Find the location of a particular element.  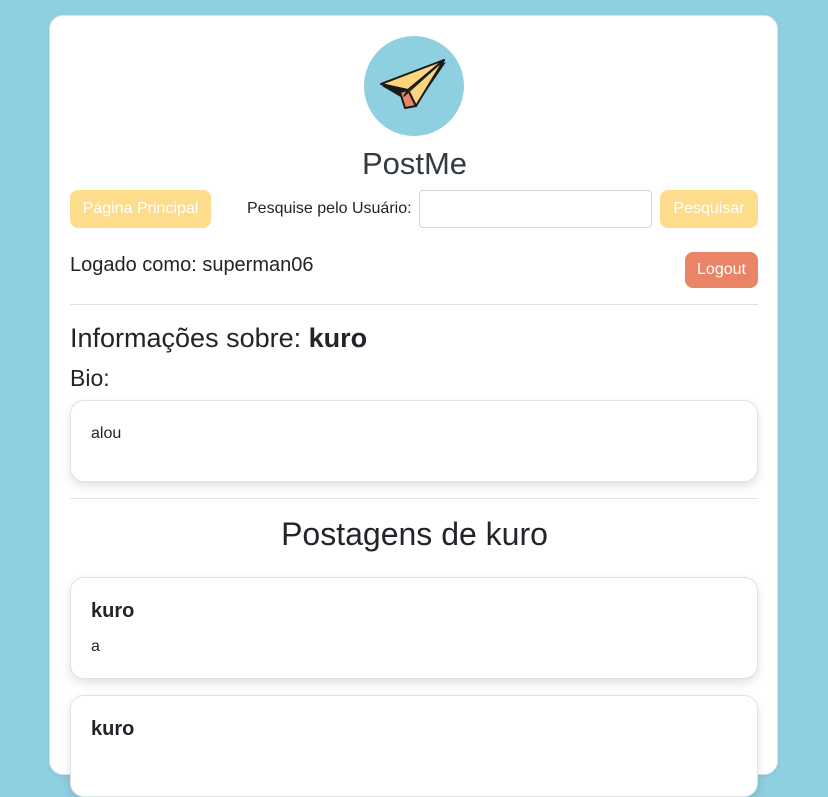

post-card: kuro is located at coordinates (414, 746).